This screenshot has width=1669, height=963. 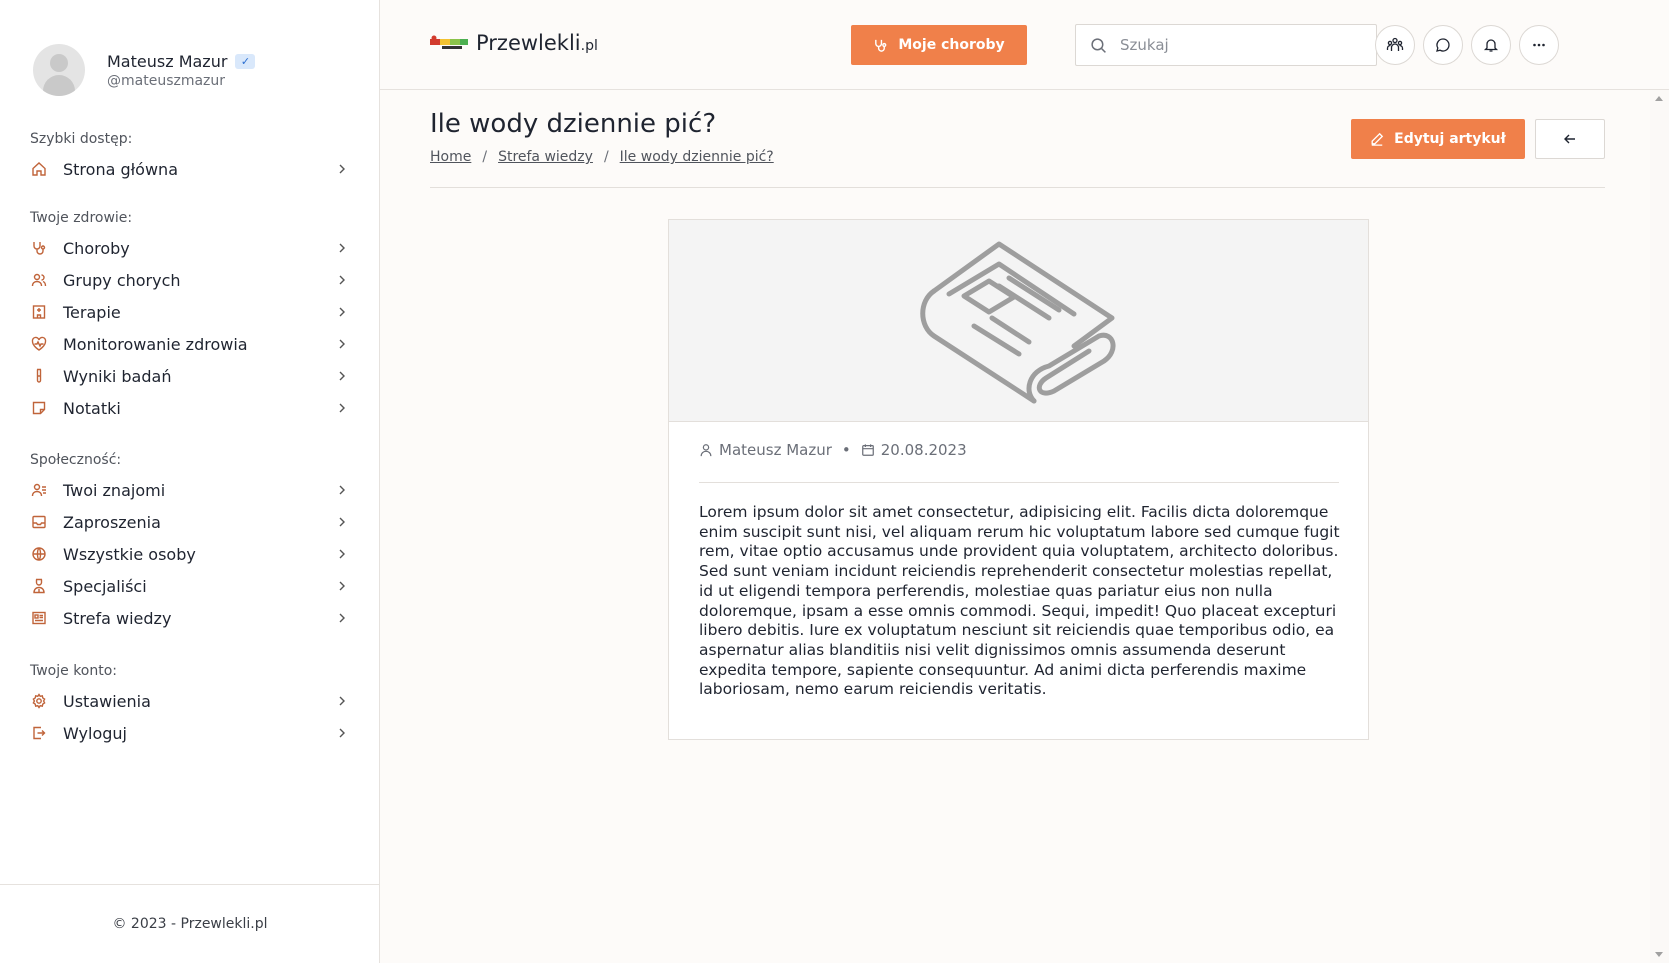 I want to click on edit-article-label: Edytuj artykuł, so click(x=1450, y=139).